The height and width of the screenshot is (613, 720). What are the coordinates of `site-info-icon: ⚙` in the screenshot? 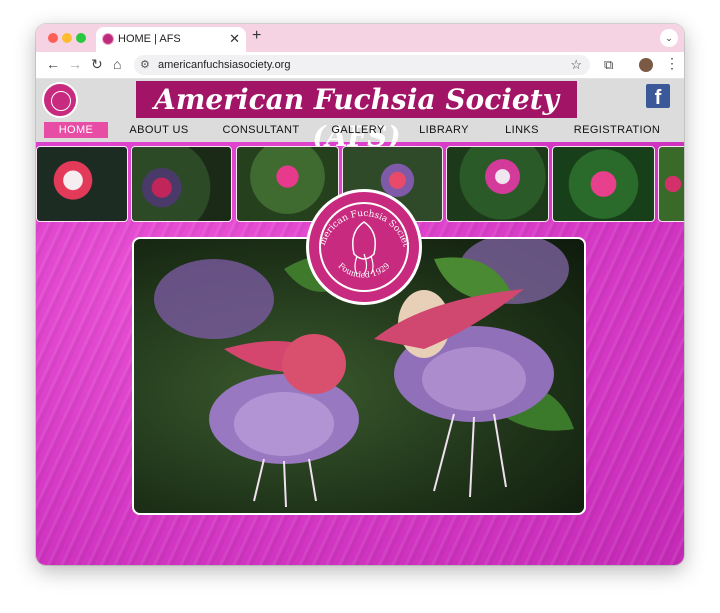 It's located at (145, 64).